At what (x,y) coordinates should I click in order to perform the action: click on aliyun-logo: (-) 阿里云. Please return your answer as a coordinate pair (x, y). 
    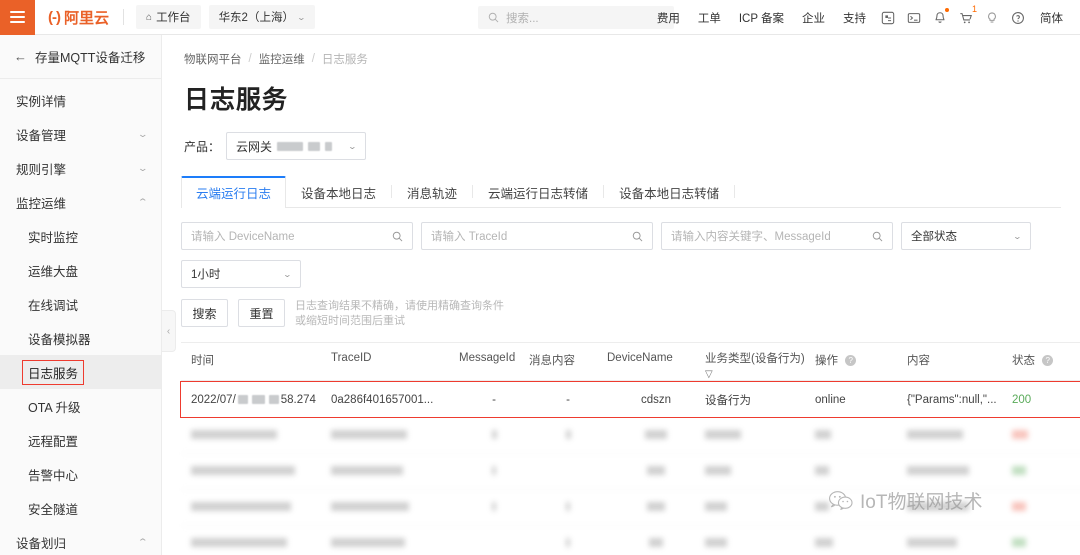
    Looking at the image, I should click on (79, 17).